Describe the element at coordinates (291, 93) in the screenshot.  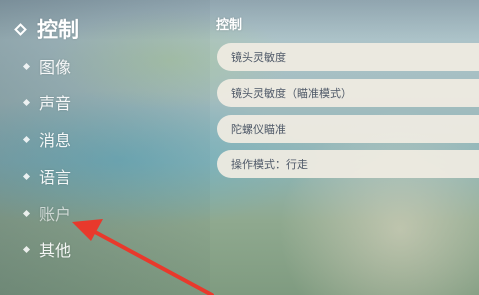
I see `setting-label: 镜头灵敏度（瞄准模式）` at that location.